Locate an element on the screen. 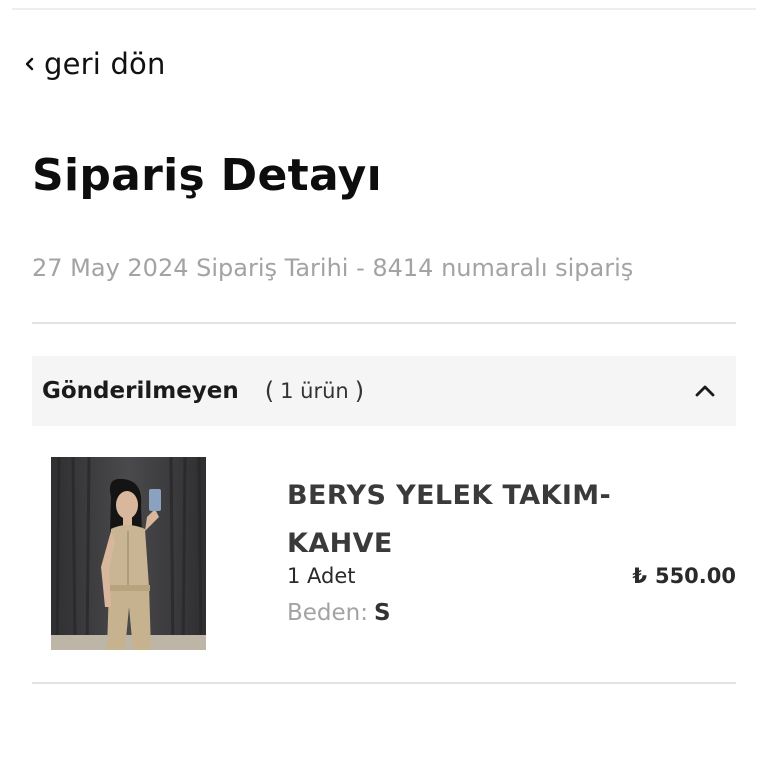 The height and width of the screenshot is (768, 768). count-open-paren: ( is located at coordinates (269, 391).